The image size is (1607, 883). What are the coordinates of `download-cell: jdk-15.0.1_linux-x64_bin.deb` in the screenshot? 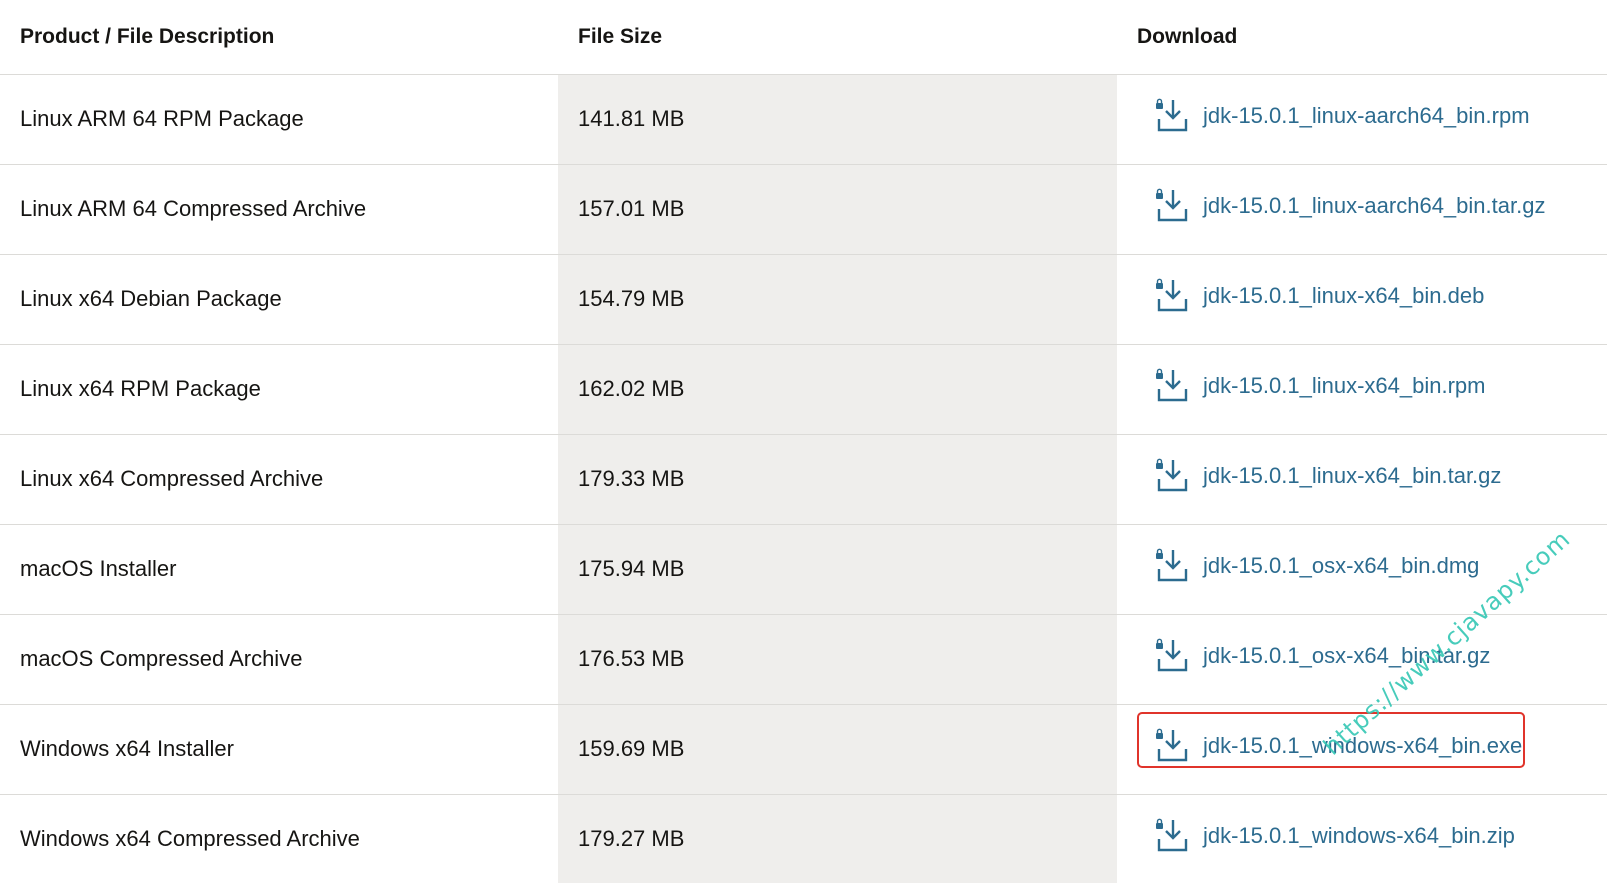 It's located at (1362, 299).